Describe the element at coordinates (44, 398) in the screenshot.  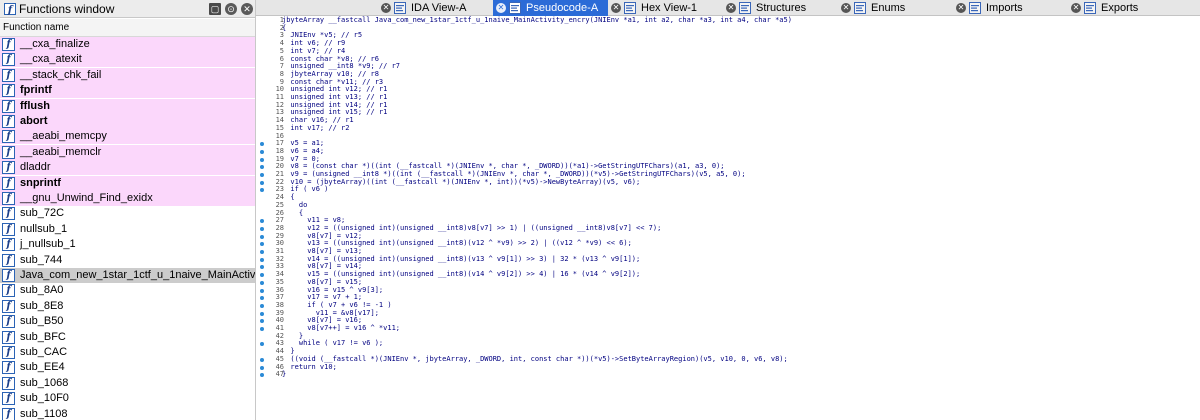
I see `function-name: sub_10F0` at that location.